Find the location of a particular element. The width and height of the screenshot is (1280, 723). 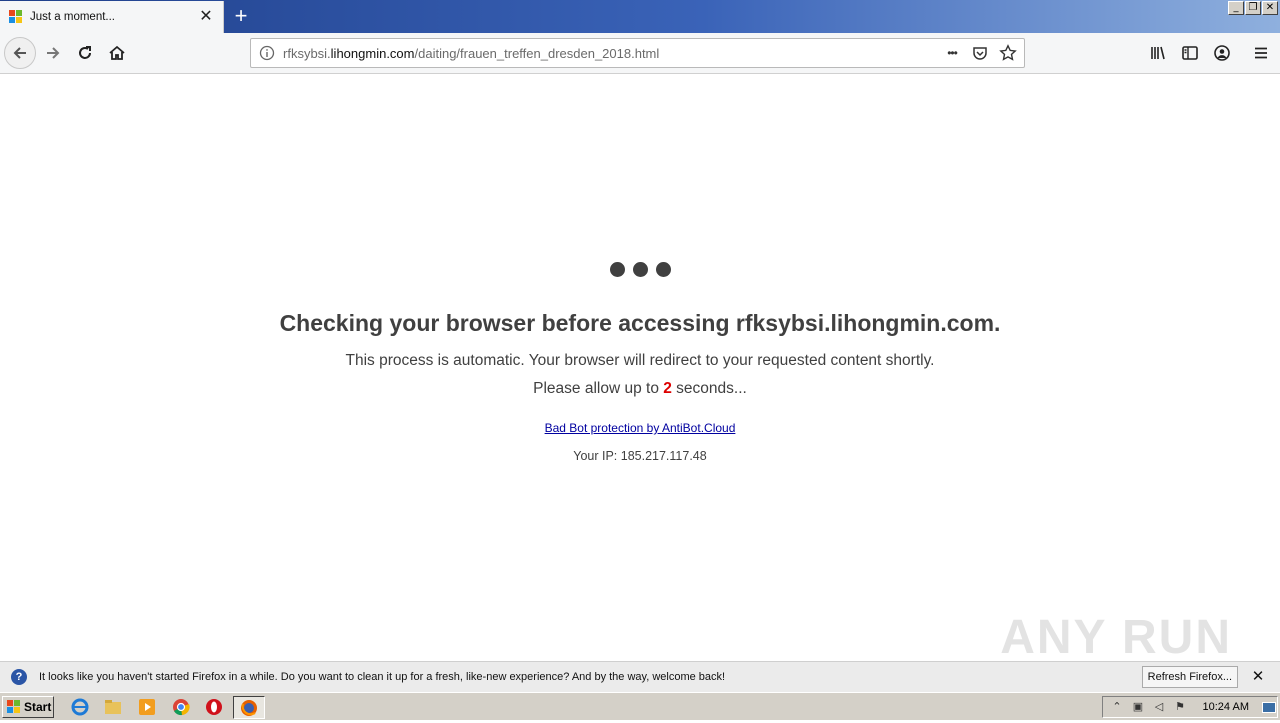

start-button: Start is located at coordinates (28, 707).